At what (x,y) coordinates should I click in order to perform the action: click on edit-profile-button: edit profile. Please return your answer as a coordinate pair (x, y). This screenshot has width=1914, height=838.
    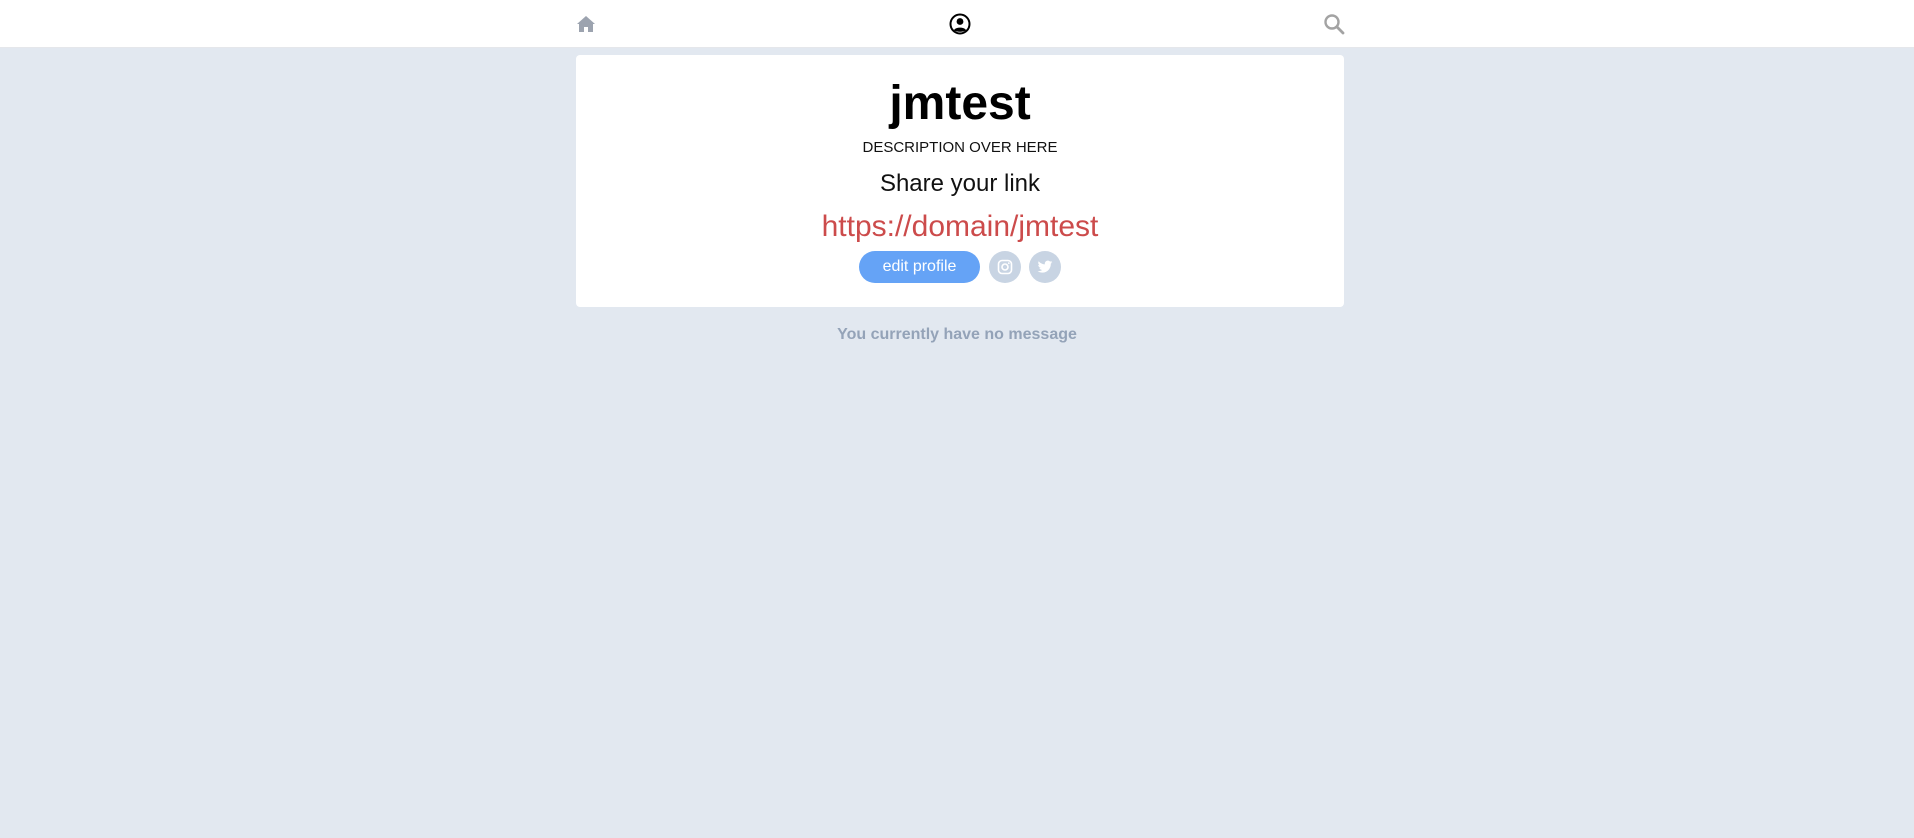
    Looking at the image, I should click on (919, 267).